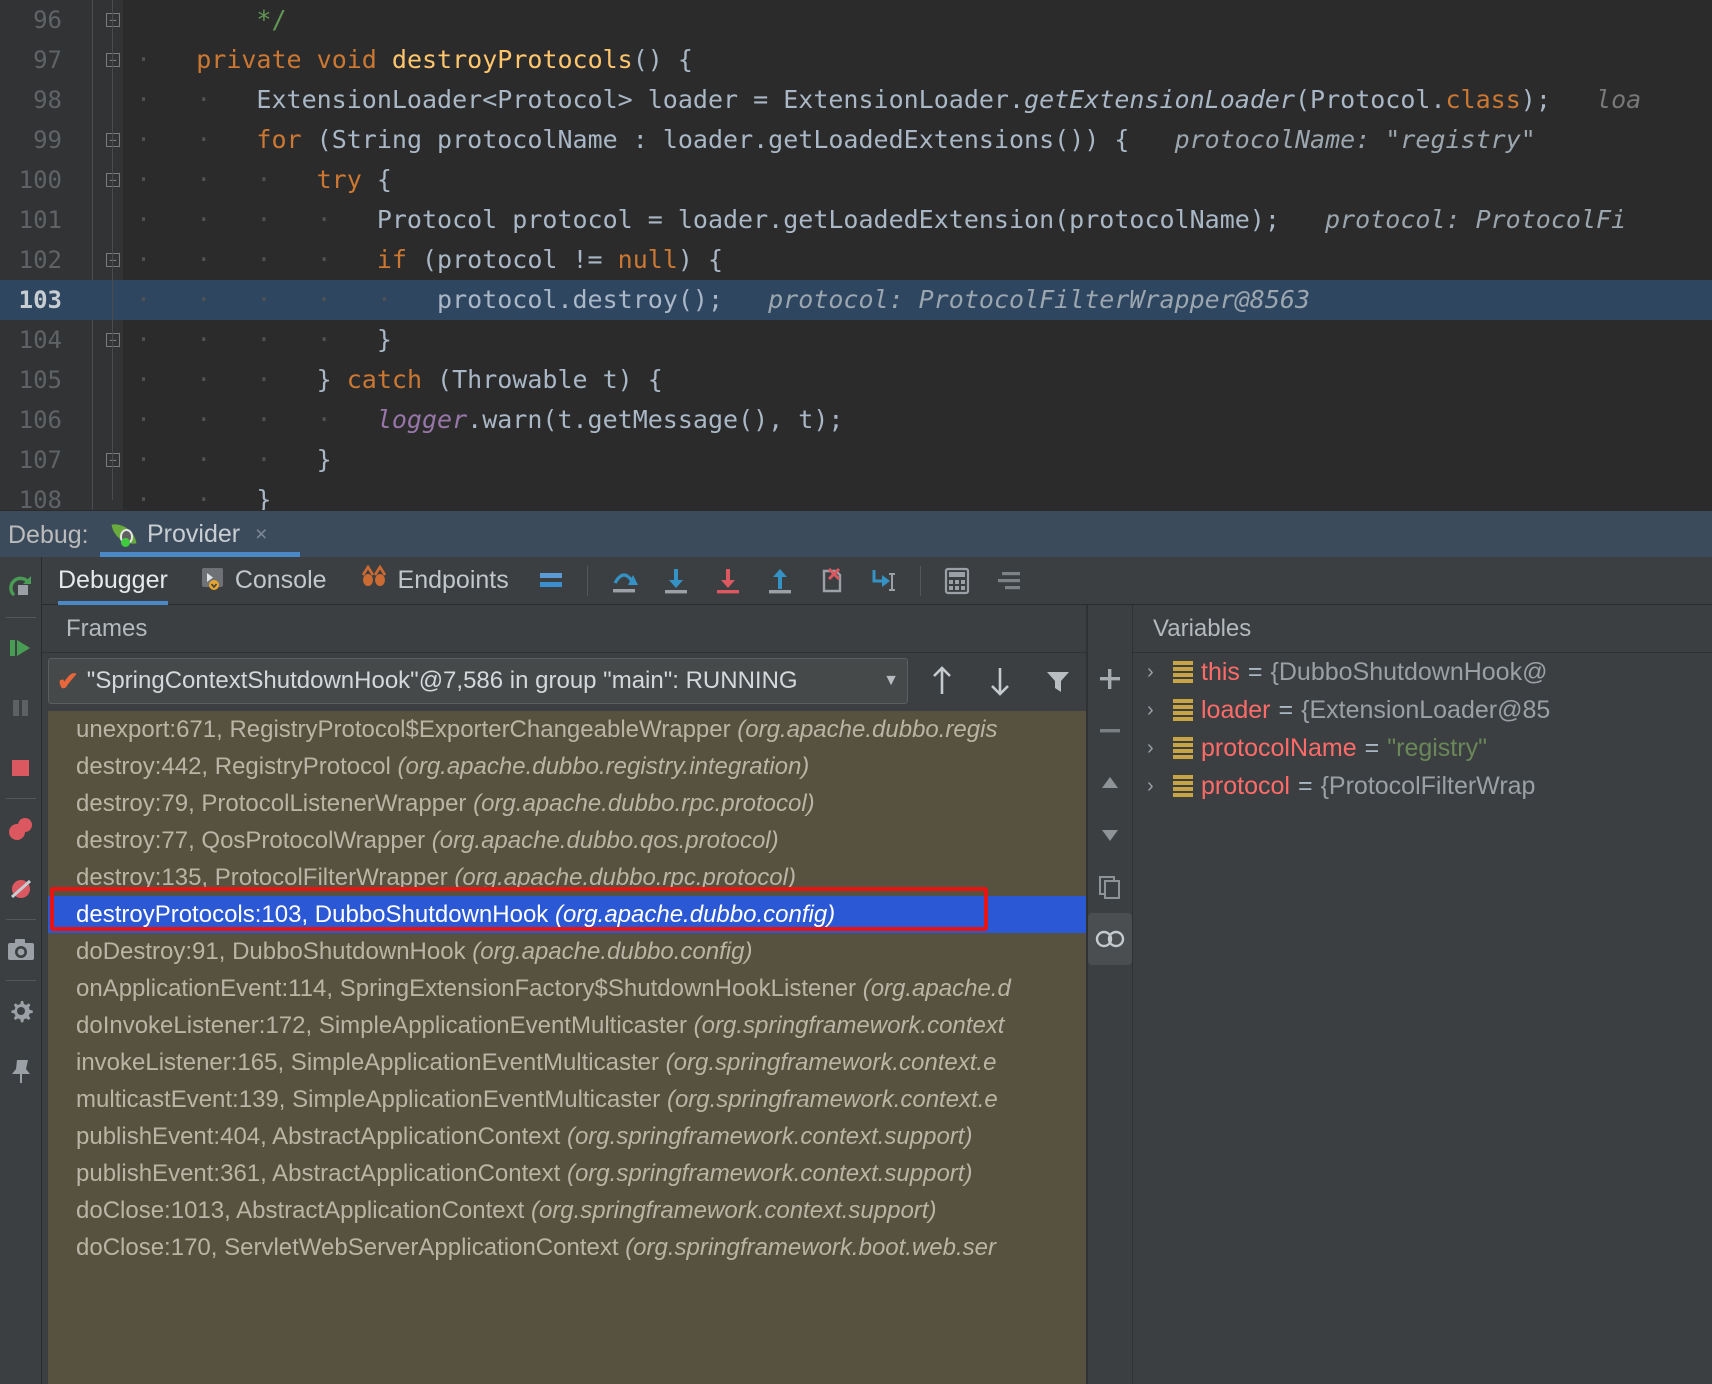  I want to click on add-watch-button, so click(1110, 679).